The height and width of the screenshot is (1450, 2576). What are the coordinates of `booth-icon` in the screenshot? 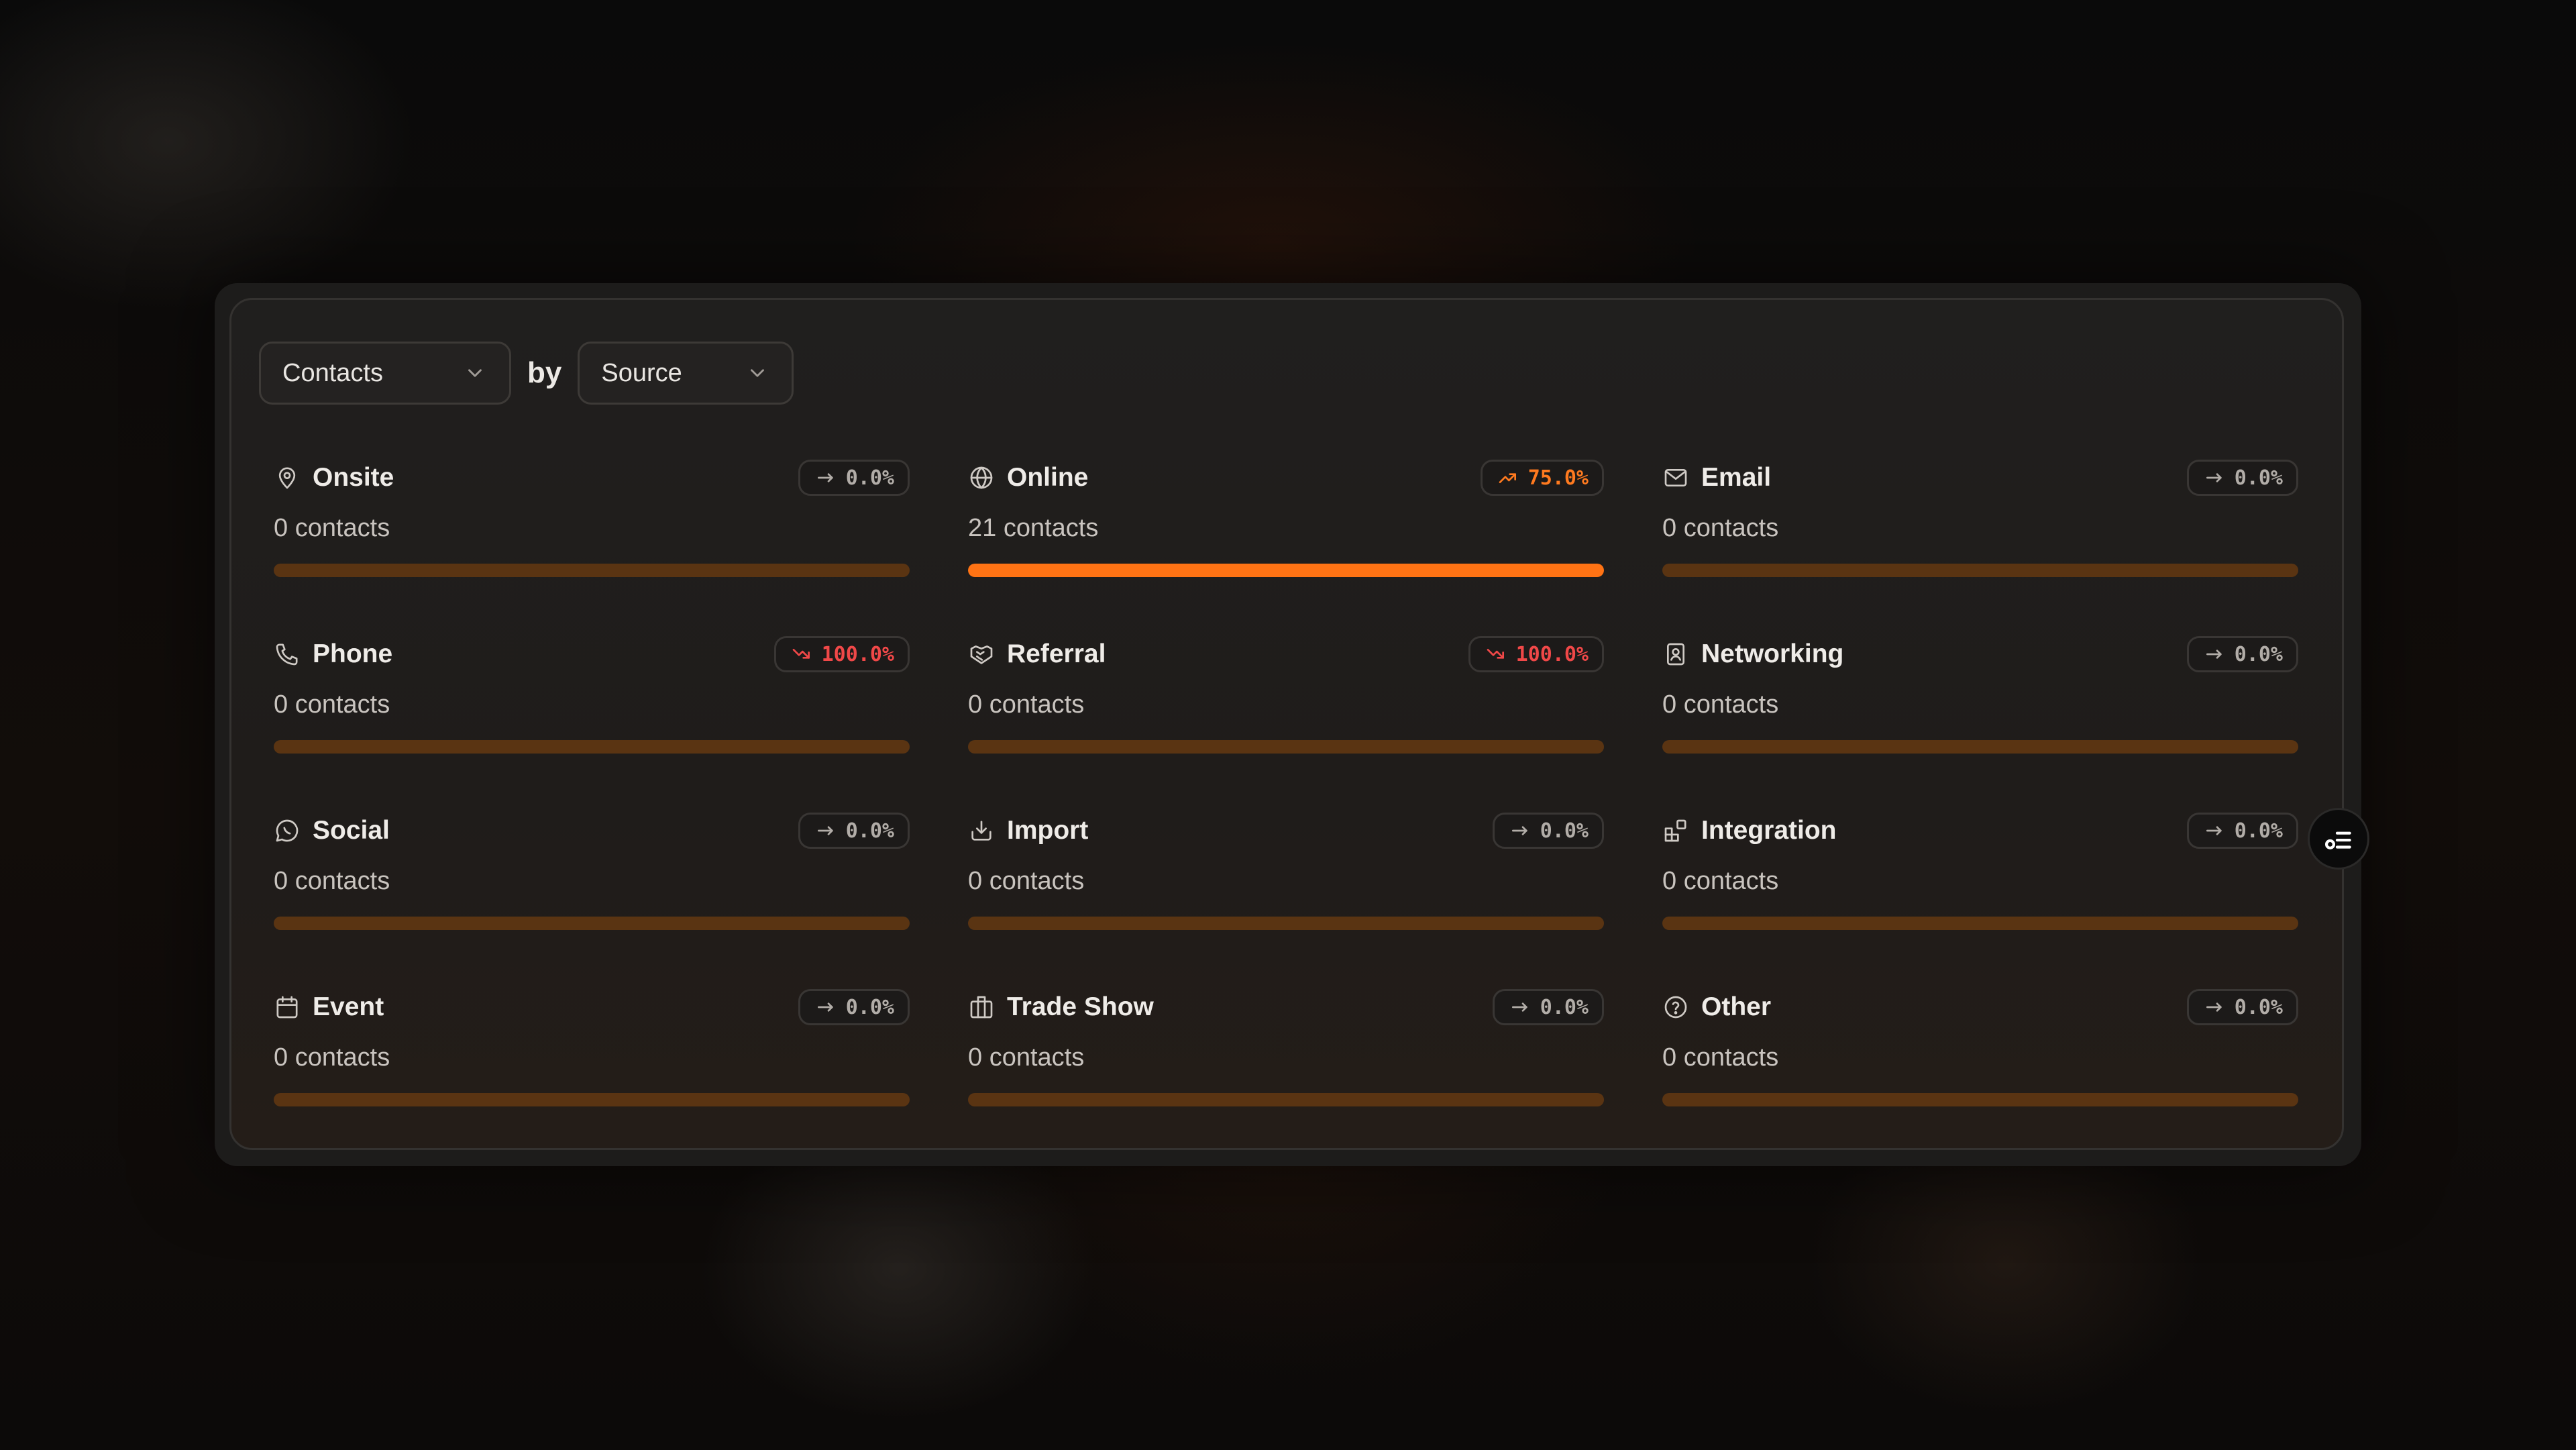 It's located at (981, 1007).